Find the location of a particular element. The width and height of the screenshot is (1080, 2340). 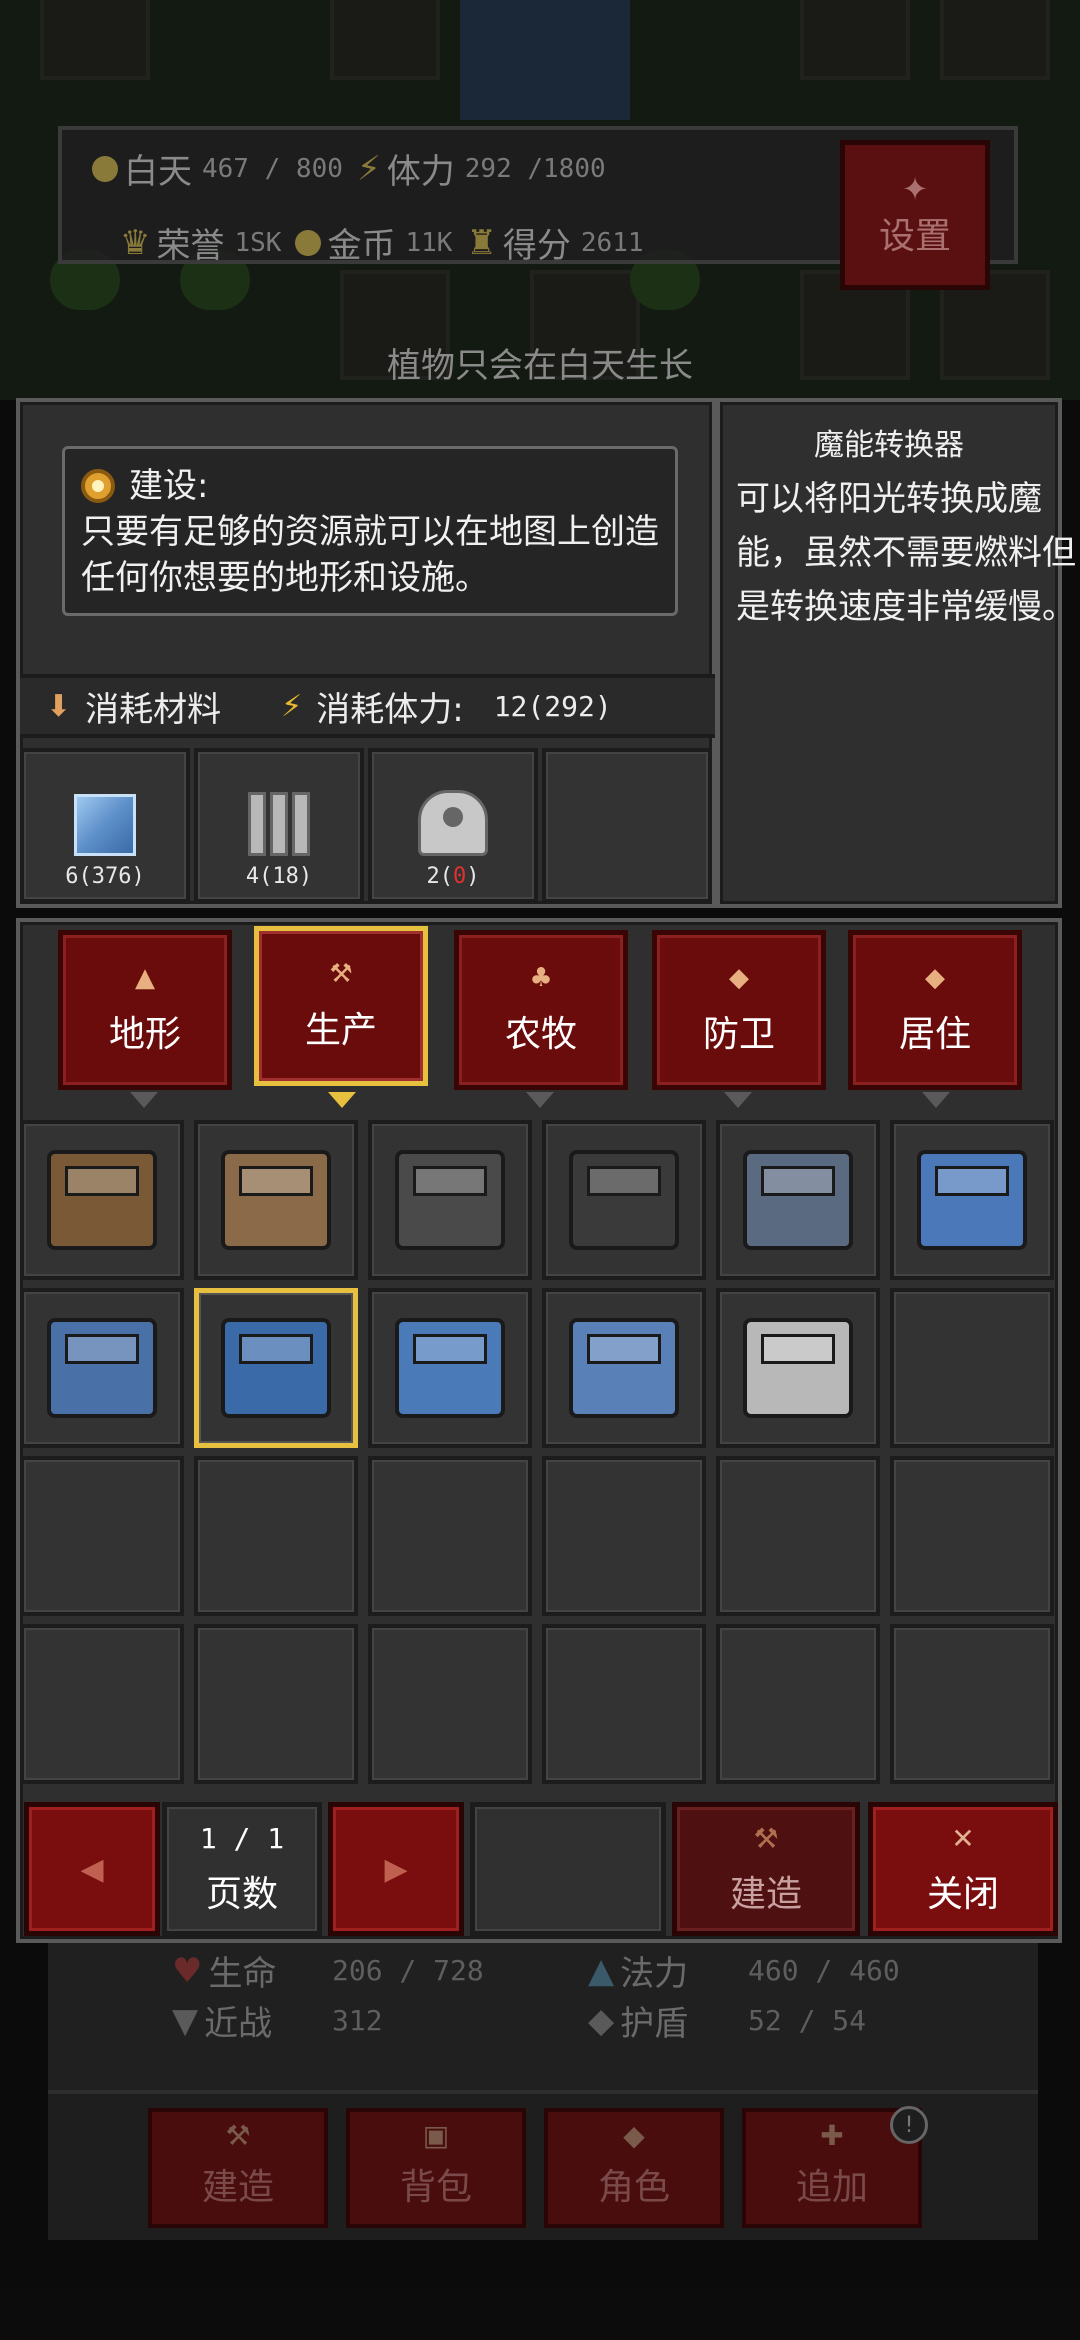

hammer-icon: ⚒ is located at coordinates (766, 1838).